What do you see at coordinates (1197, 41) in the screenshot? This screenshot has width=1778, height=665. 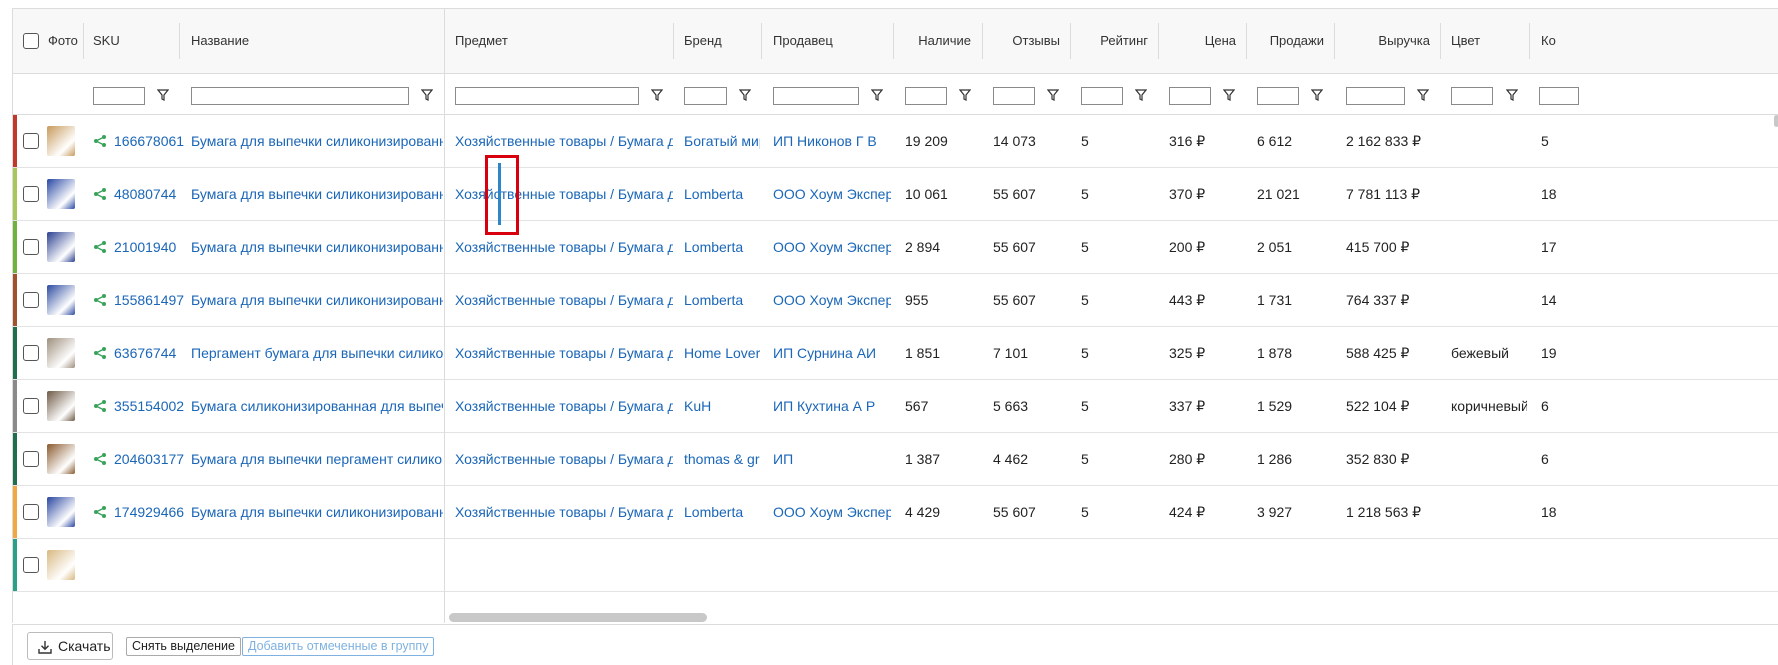 I see `col-header-price: Цена` at bounding box center [1197, 41].